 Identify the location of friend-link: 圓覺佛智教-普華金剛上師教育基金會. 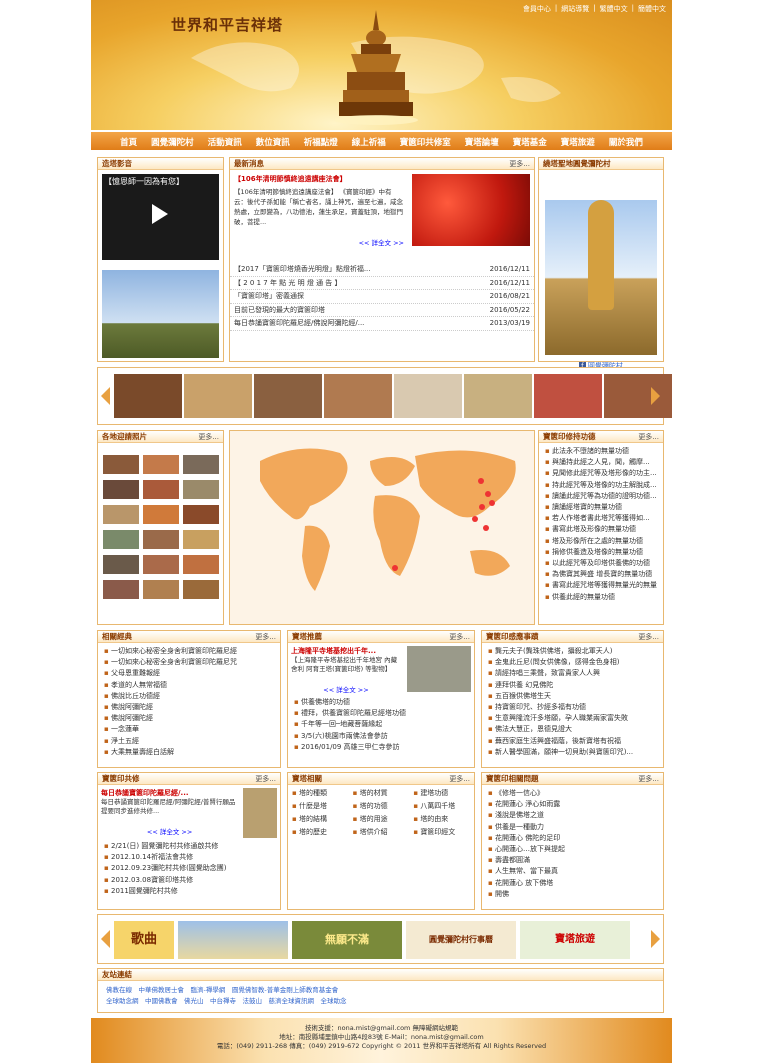
(285, 990).